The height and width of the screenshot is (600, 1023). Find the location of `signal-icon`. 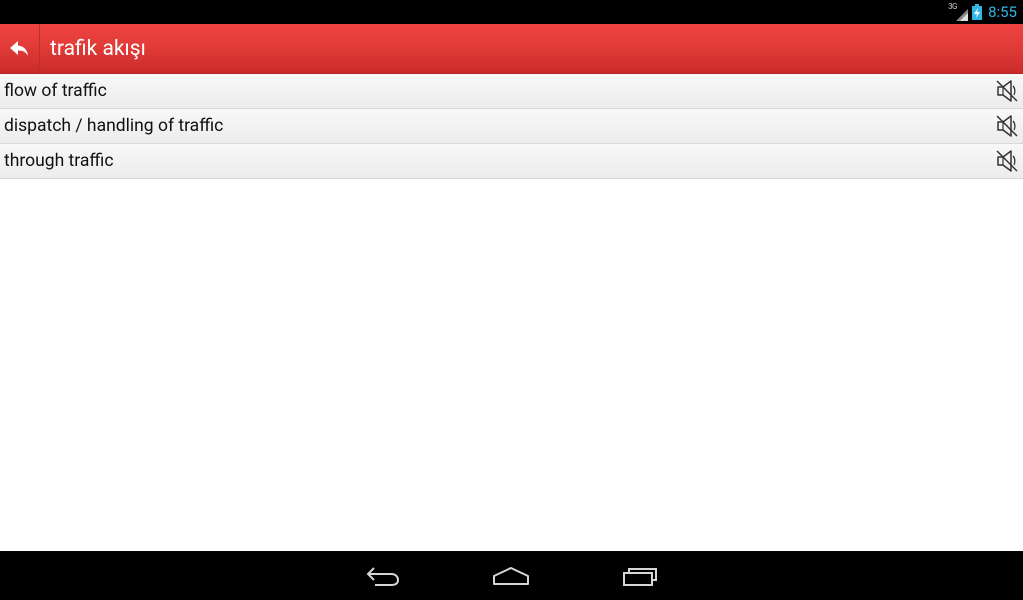

signal-icon is located at coordinates (962, 15).